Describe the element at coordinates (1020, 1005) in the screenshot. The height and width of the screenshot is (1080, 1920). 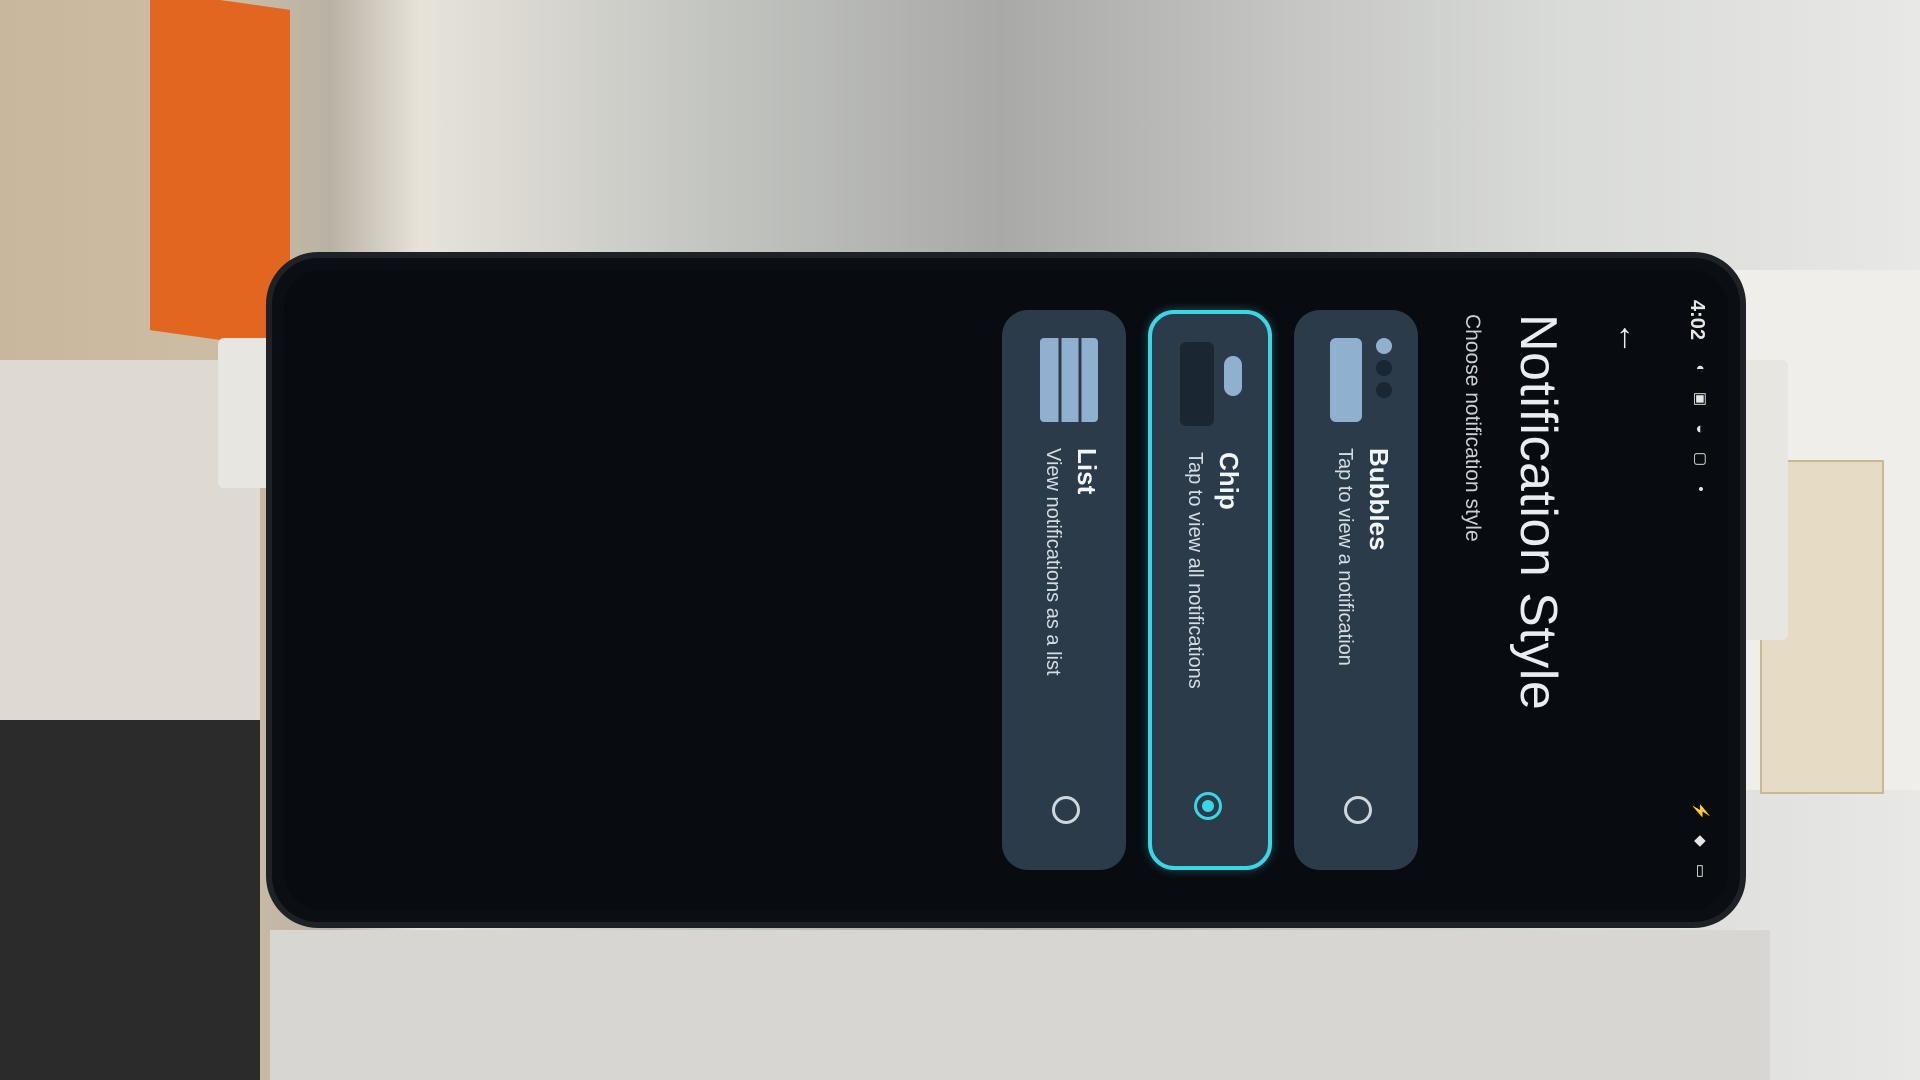
I see `phone-mount-base` at that location.